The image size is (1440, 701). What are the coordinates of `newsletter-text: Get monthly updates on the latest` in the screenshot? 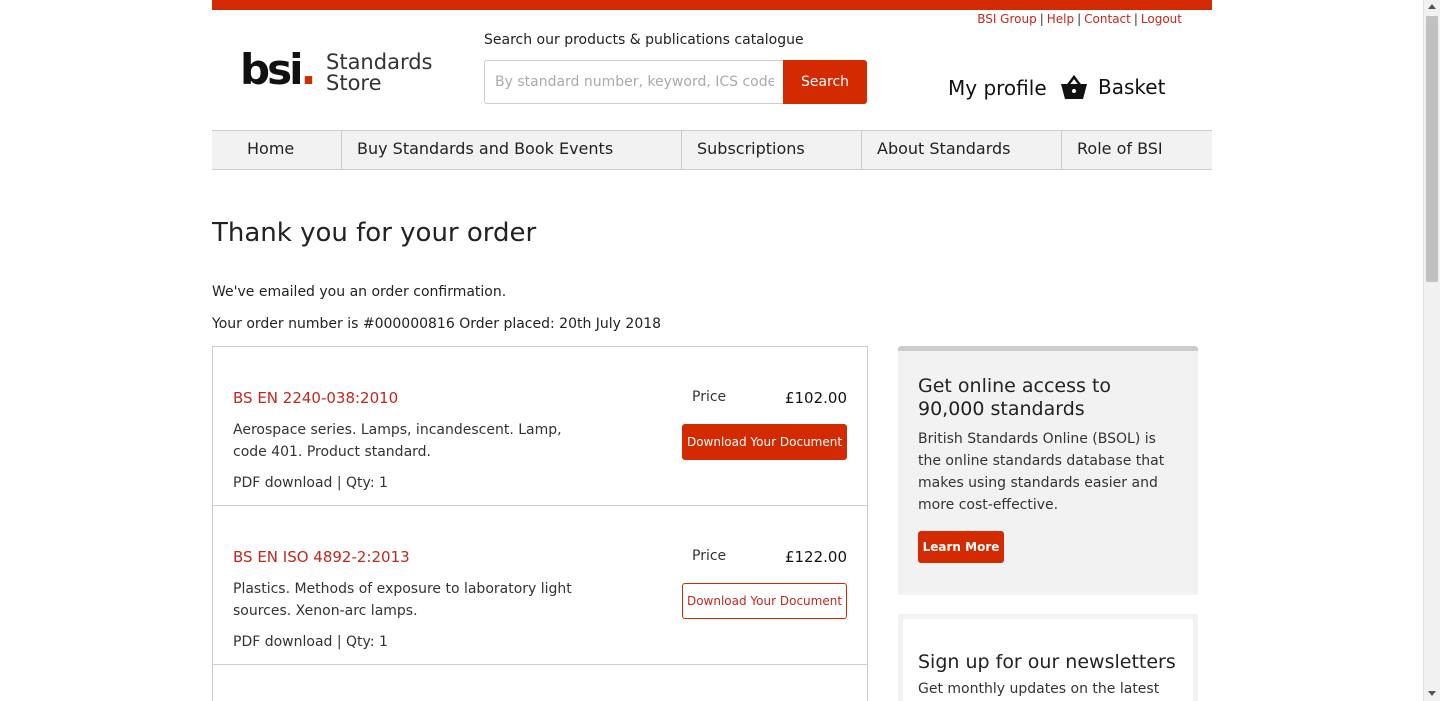 It's located at (1039, 689).